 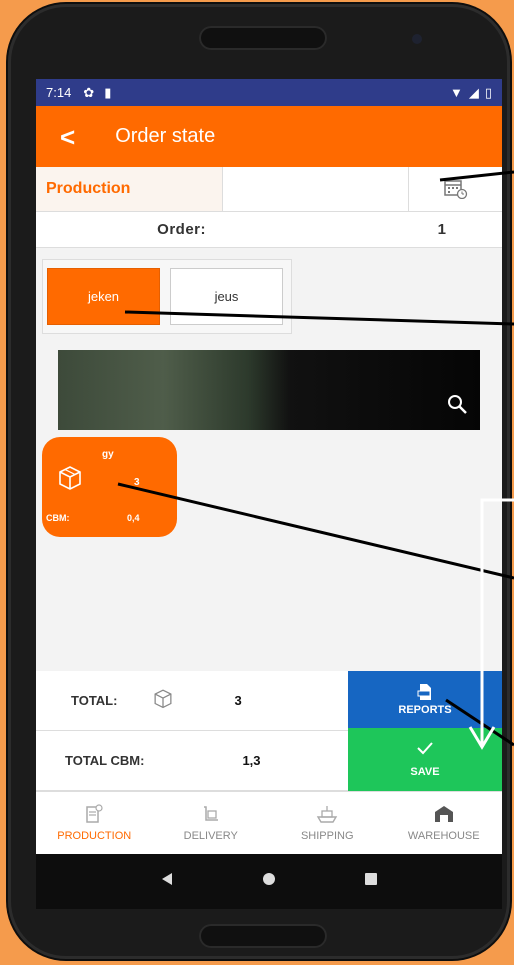 What do you see at coordinates (315, 531) in the screenshot?
I see `callout-line-card` at bounding box center [315, 531].